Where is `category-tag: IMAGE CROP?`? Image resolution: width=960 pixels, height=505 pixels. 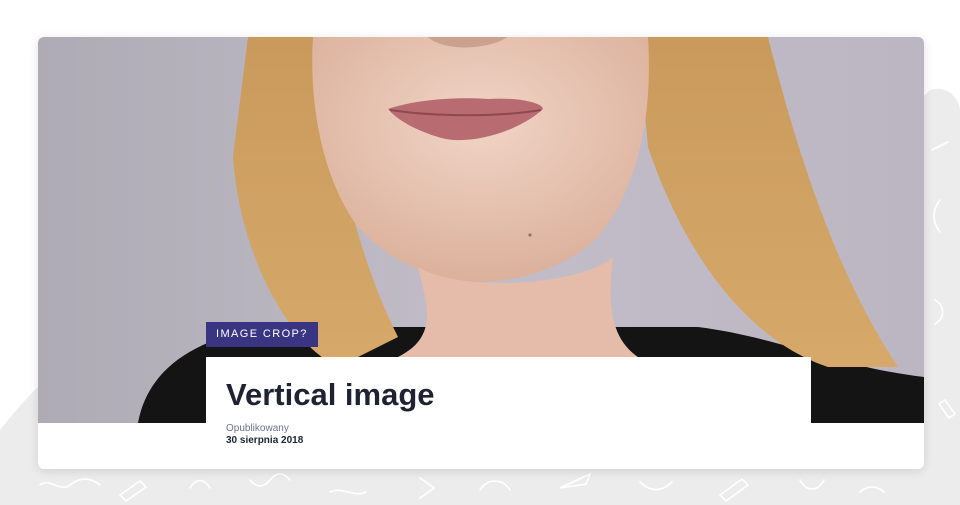 category-tag: IMAGE CROP? is located at coordinates (262, 334).